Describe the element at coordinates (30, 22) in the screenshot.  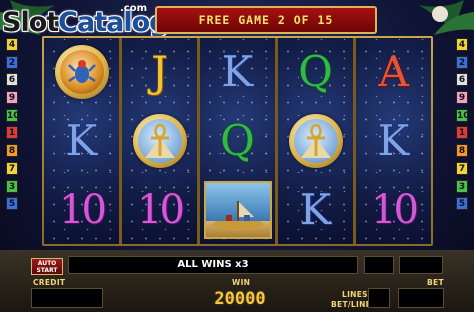
I see `logo-text-slot: Slot` at that location.